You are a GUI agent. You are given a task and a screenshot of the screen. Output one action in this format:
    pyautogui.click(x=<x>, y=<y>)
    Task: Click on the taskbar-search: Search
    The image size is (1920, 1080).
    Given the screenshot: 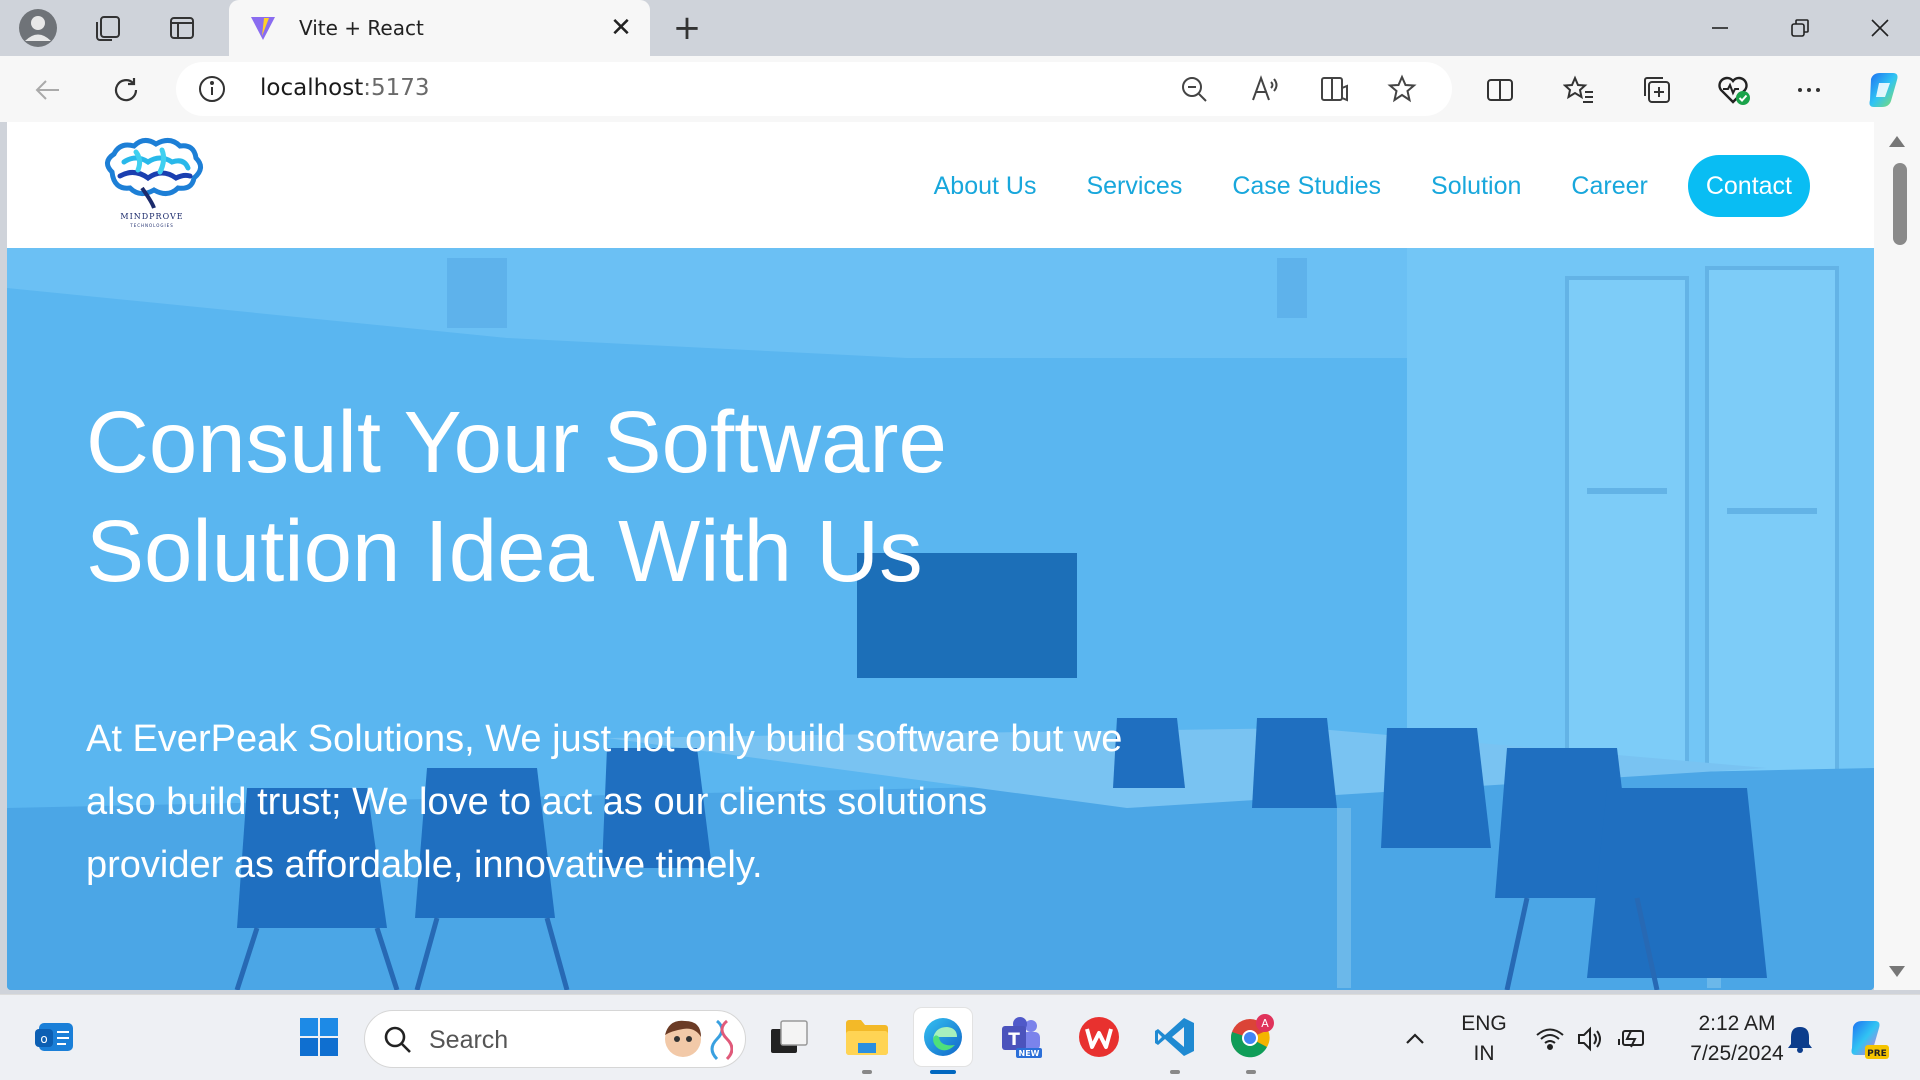 What is the action you would take?
    pyautogui.click(x=555, y=1039)
    